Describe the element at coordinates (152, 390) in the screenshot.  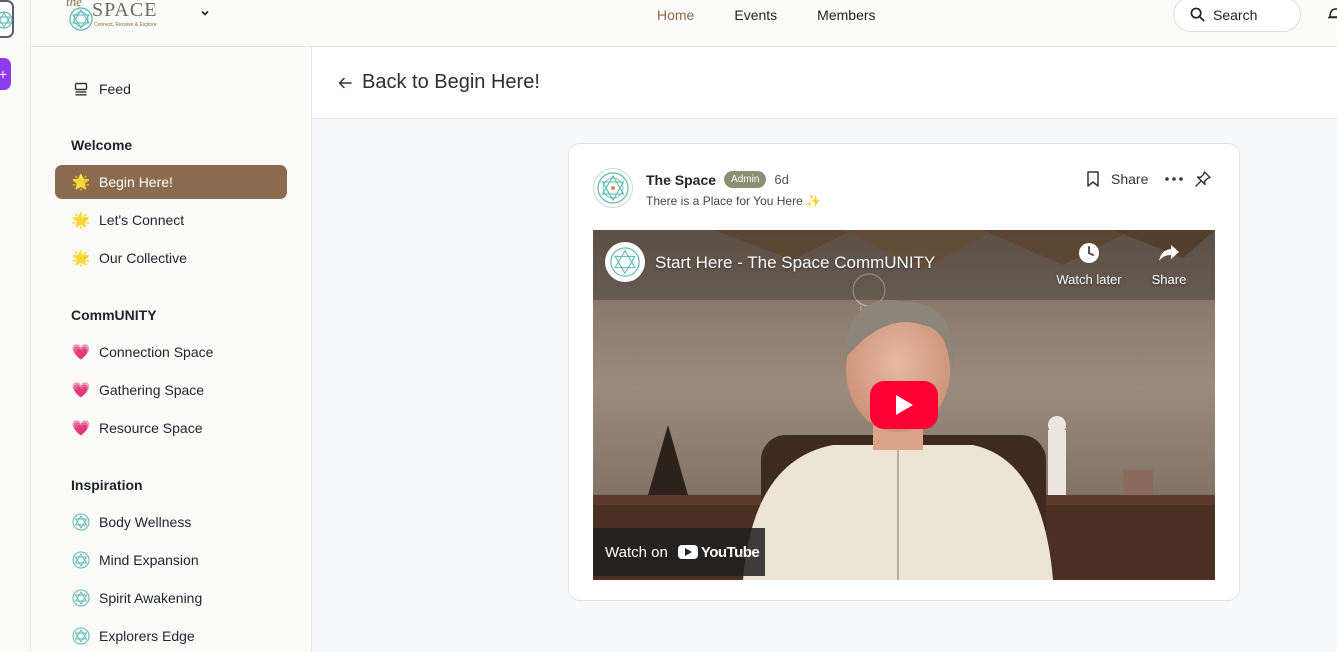
I see `sidebar-item-label: Gathering Space` at that location.